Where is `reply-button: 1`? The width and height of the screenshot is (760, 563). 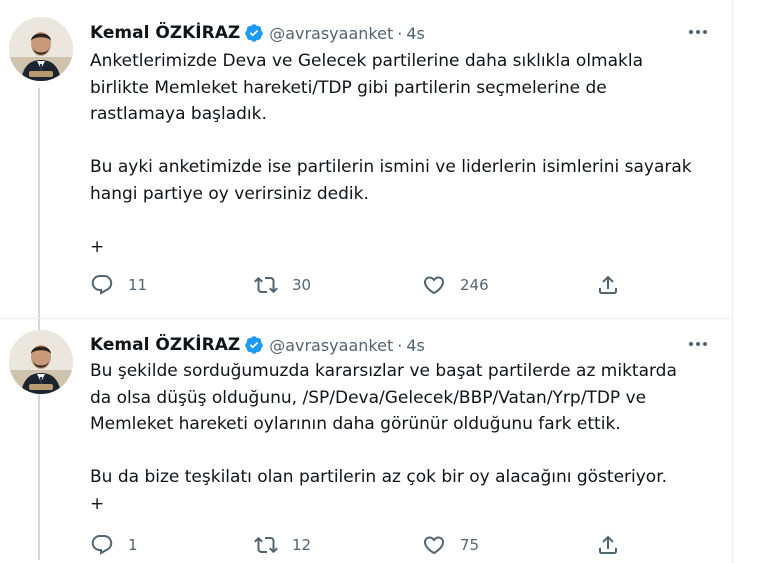 reply-button: 1 is located at coordinates (114, 545).